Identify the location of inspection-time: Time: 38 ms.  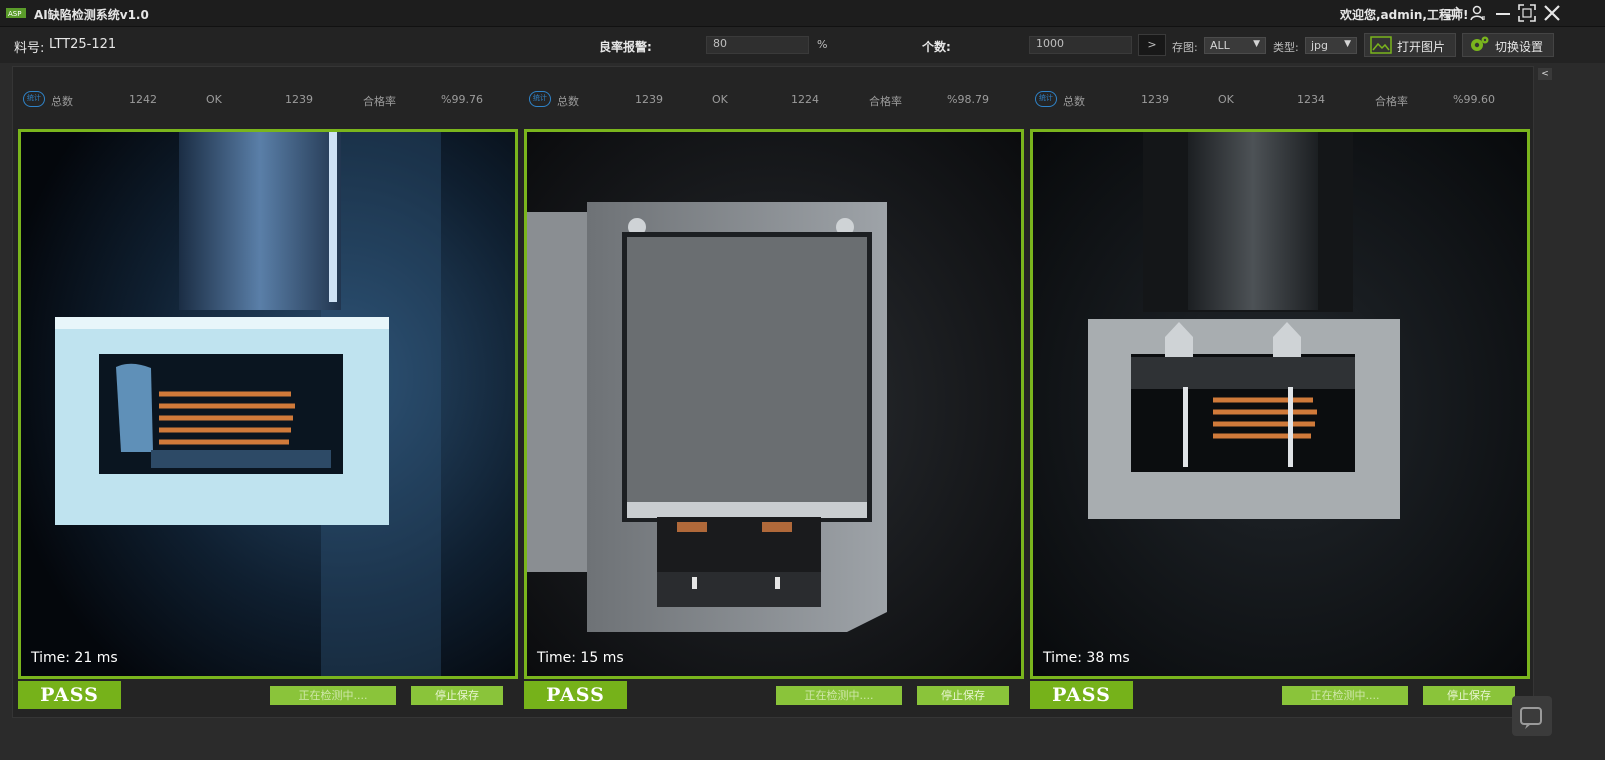
(1086, 658).